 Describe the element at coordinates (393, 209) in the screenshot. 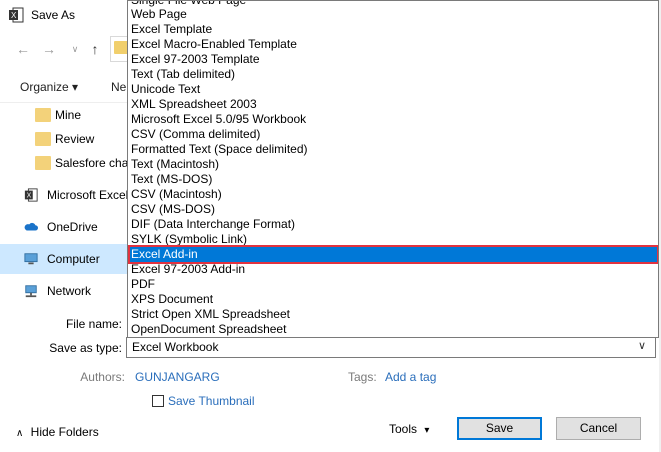

I see `dropdown-option: CSV (MS-DOS)` at that location.